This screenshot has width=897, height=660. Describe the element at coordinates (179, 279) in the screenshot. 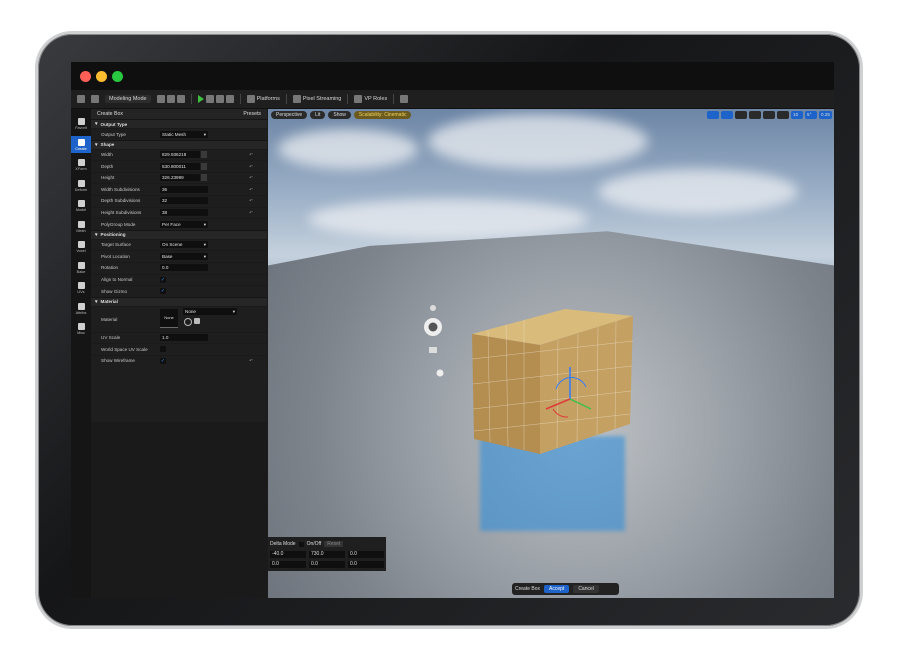

I see `align-normal-row: Align to Normal ✓` at that location.